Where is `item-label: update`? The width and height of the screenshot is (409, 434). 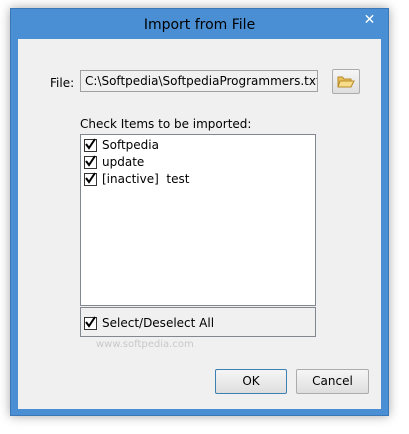 item-label: update is located at coordinates (123, 162).